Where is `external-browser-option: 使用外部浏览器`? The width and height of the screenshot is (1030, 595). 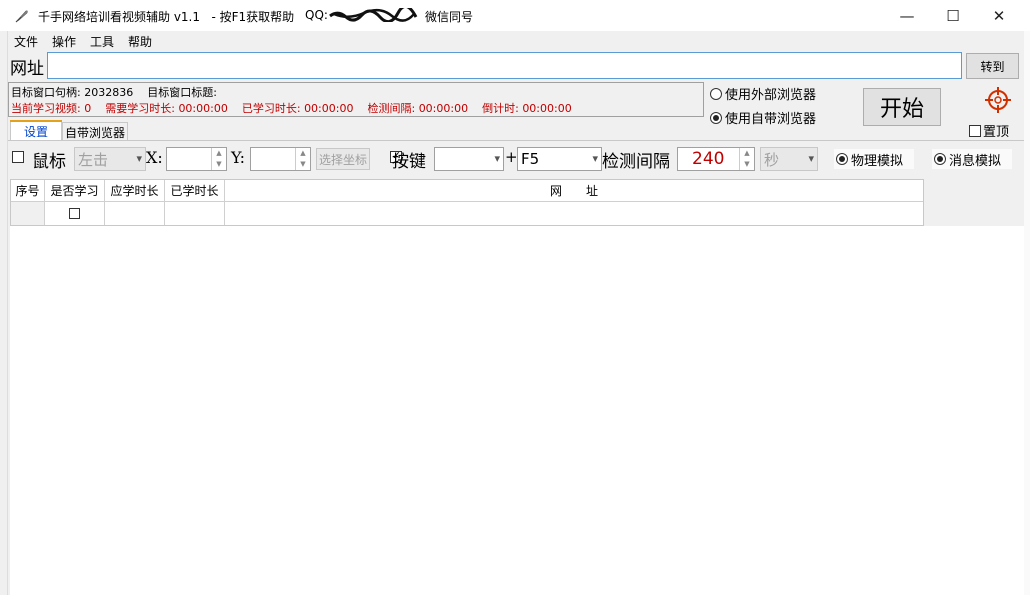 external-browser-option: 使用外部浏览器 is located at coordinates (763, 93).